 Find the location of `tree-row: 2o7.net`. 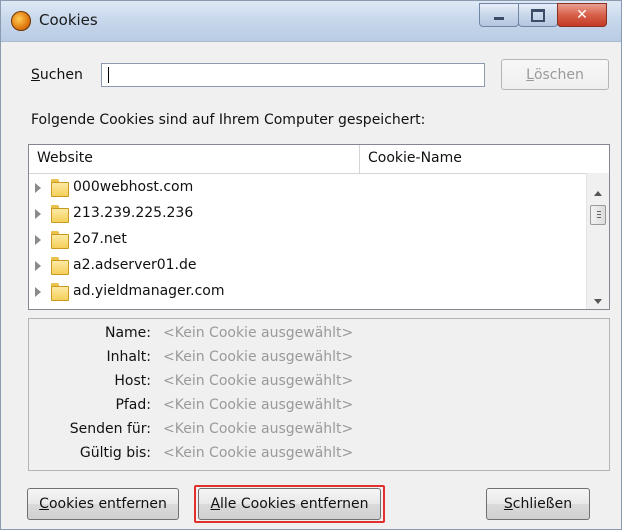

tree-row: 2o7.net is located at coordinates (307, 240).